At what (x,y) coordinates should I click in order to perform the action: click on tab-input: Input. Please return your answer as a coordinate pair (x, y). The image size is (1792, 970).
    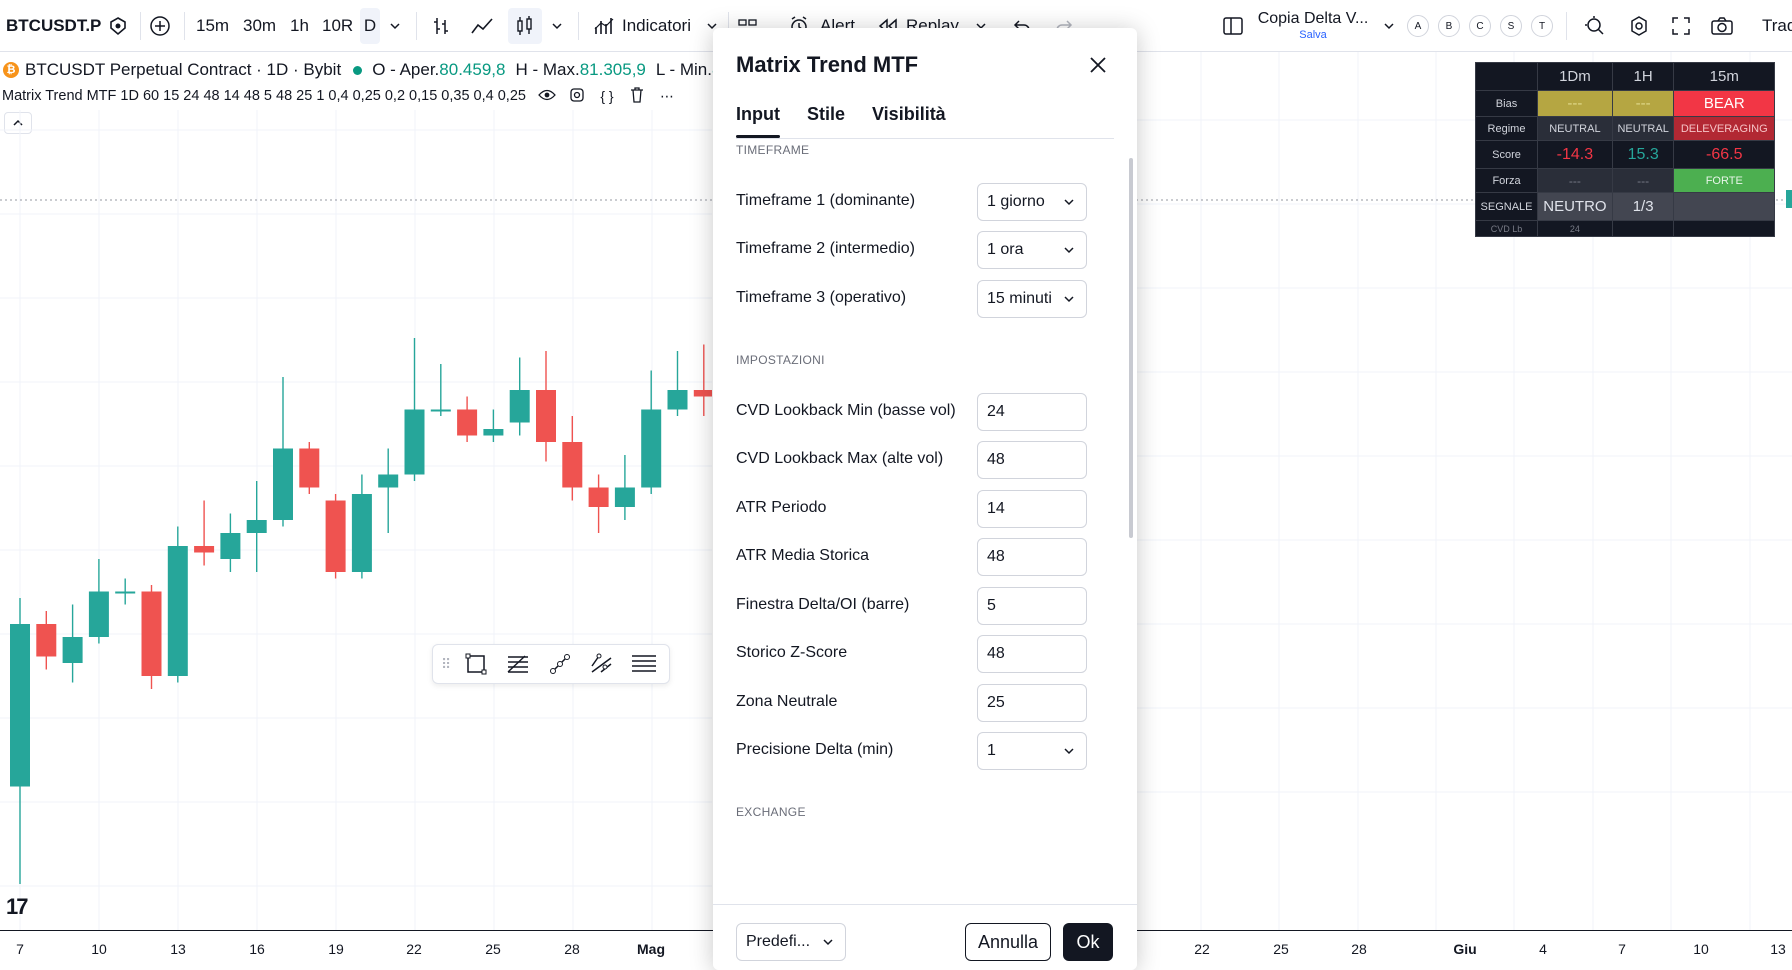
    Looking at the image, I should click on (758, 121).